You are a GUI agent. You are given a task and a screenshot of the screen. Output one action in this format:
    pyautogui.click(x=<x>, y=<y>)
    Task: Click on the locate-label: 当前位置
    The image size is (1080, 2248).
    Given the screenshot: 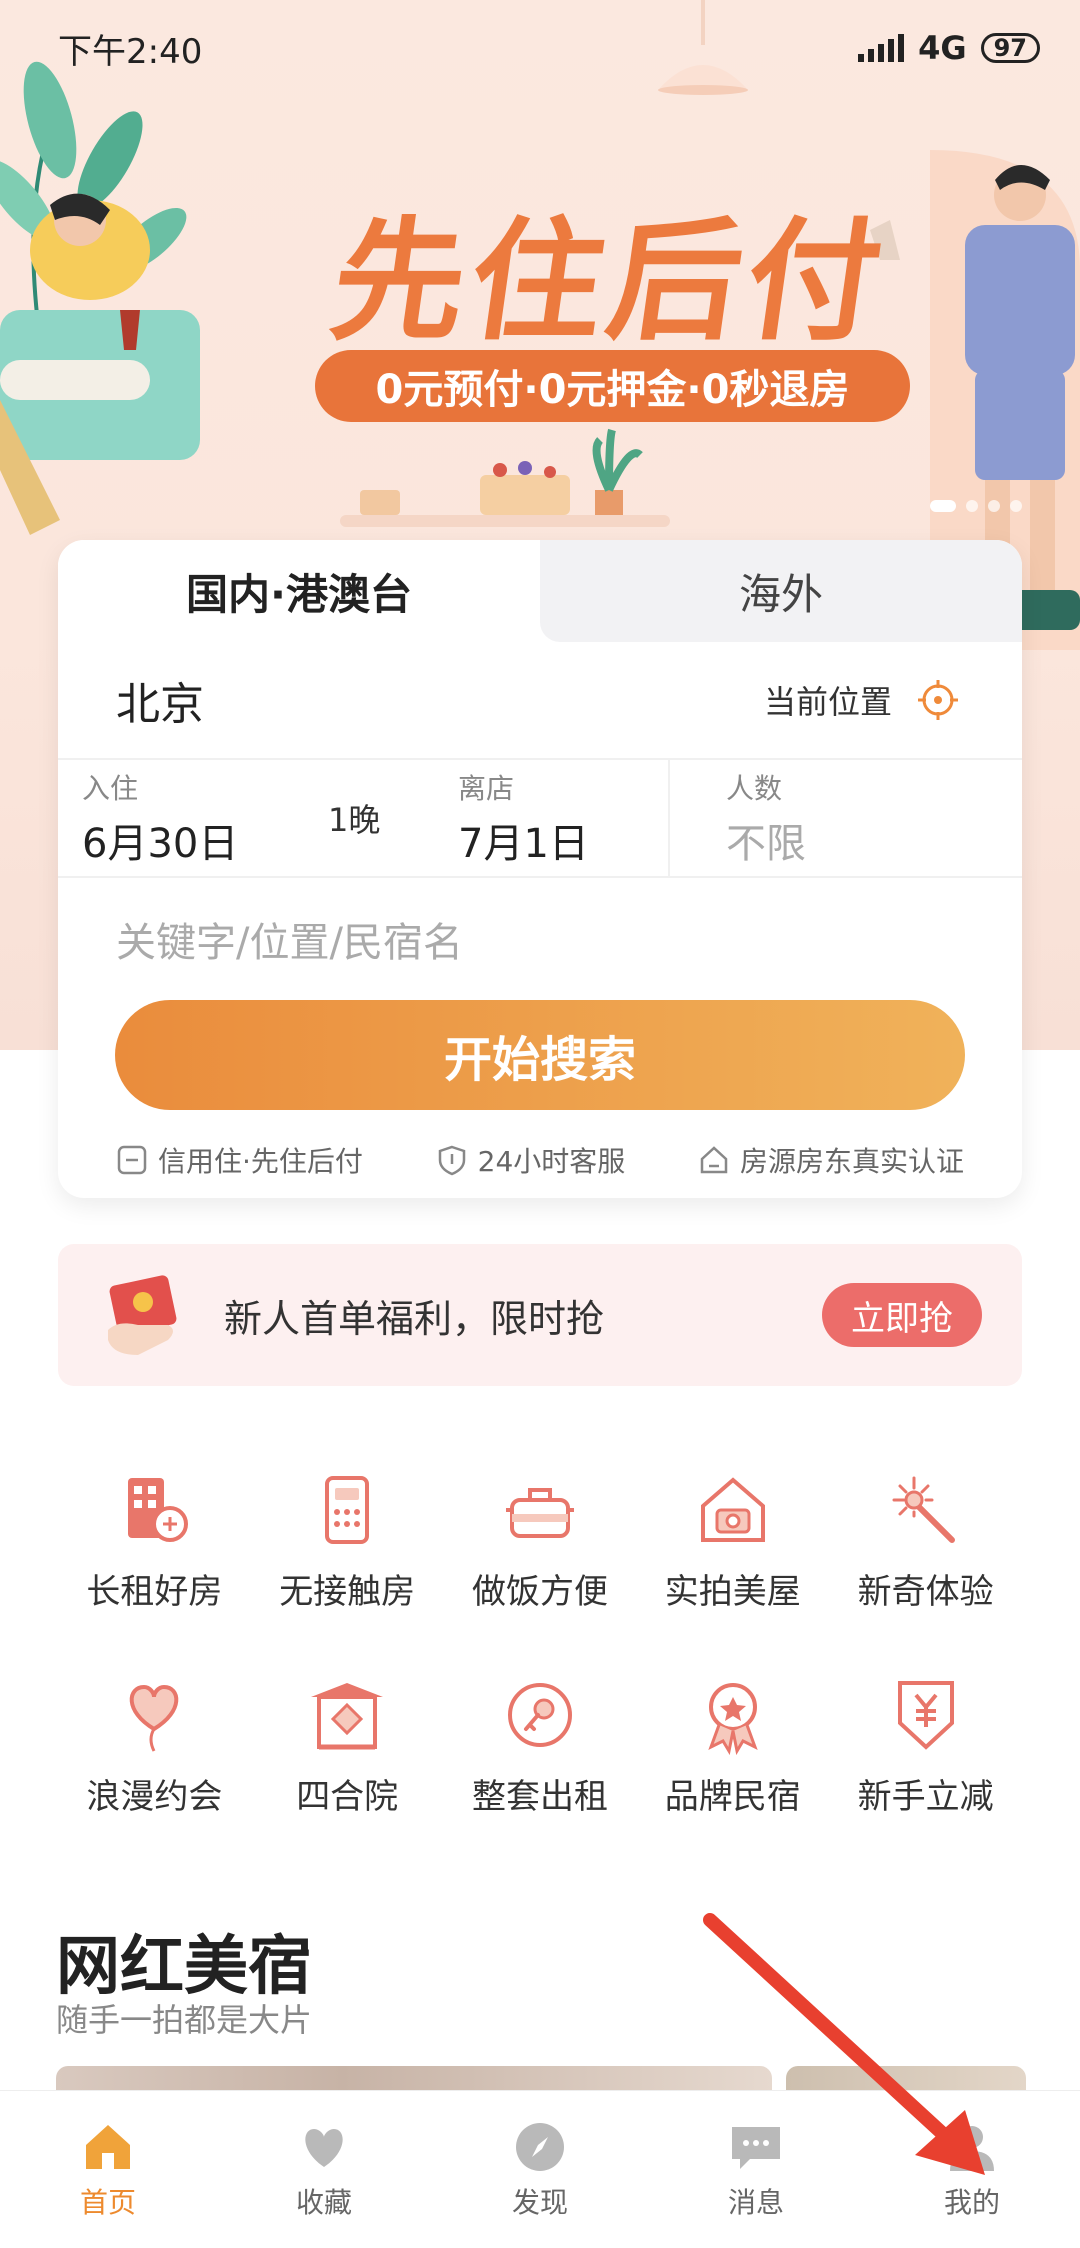 What is the action you would take?
    pyautogui.click(x=827, y=702)
    